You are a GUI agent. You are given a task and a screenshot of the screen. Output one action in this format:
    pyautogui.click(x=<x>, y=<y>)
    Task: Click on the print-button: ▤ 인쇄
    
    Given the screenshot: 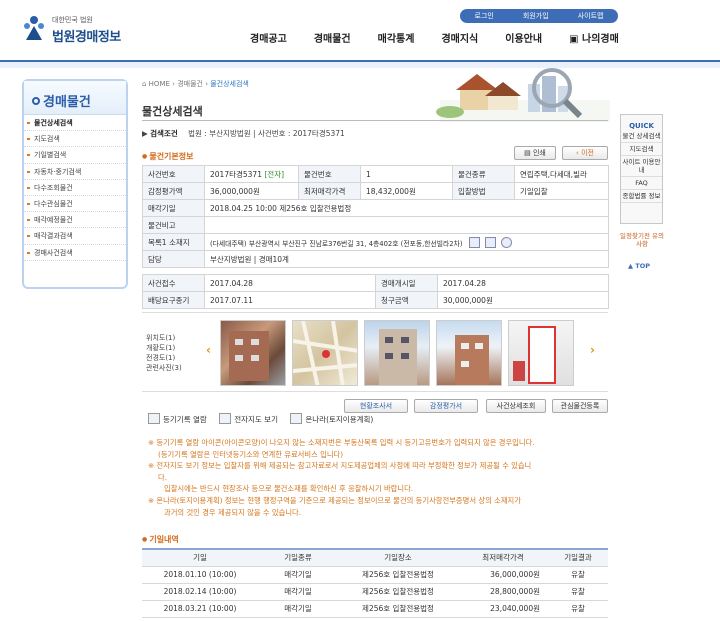 What is the action you would take?
    pyautogui.click(x=535, y=153)
    